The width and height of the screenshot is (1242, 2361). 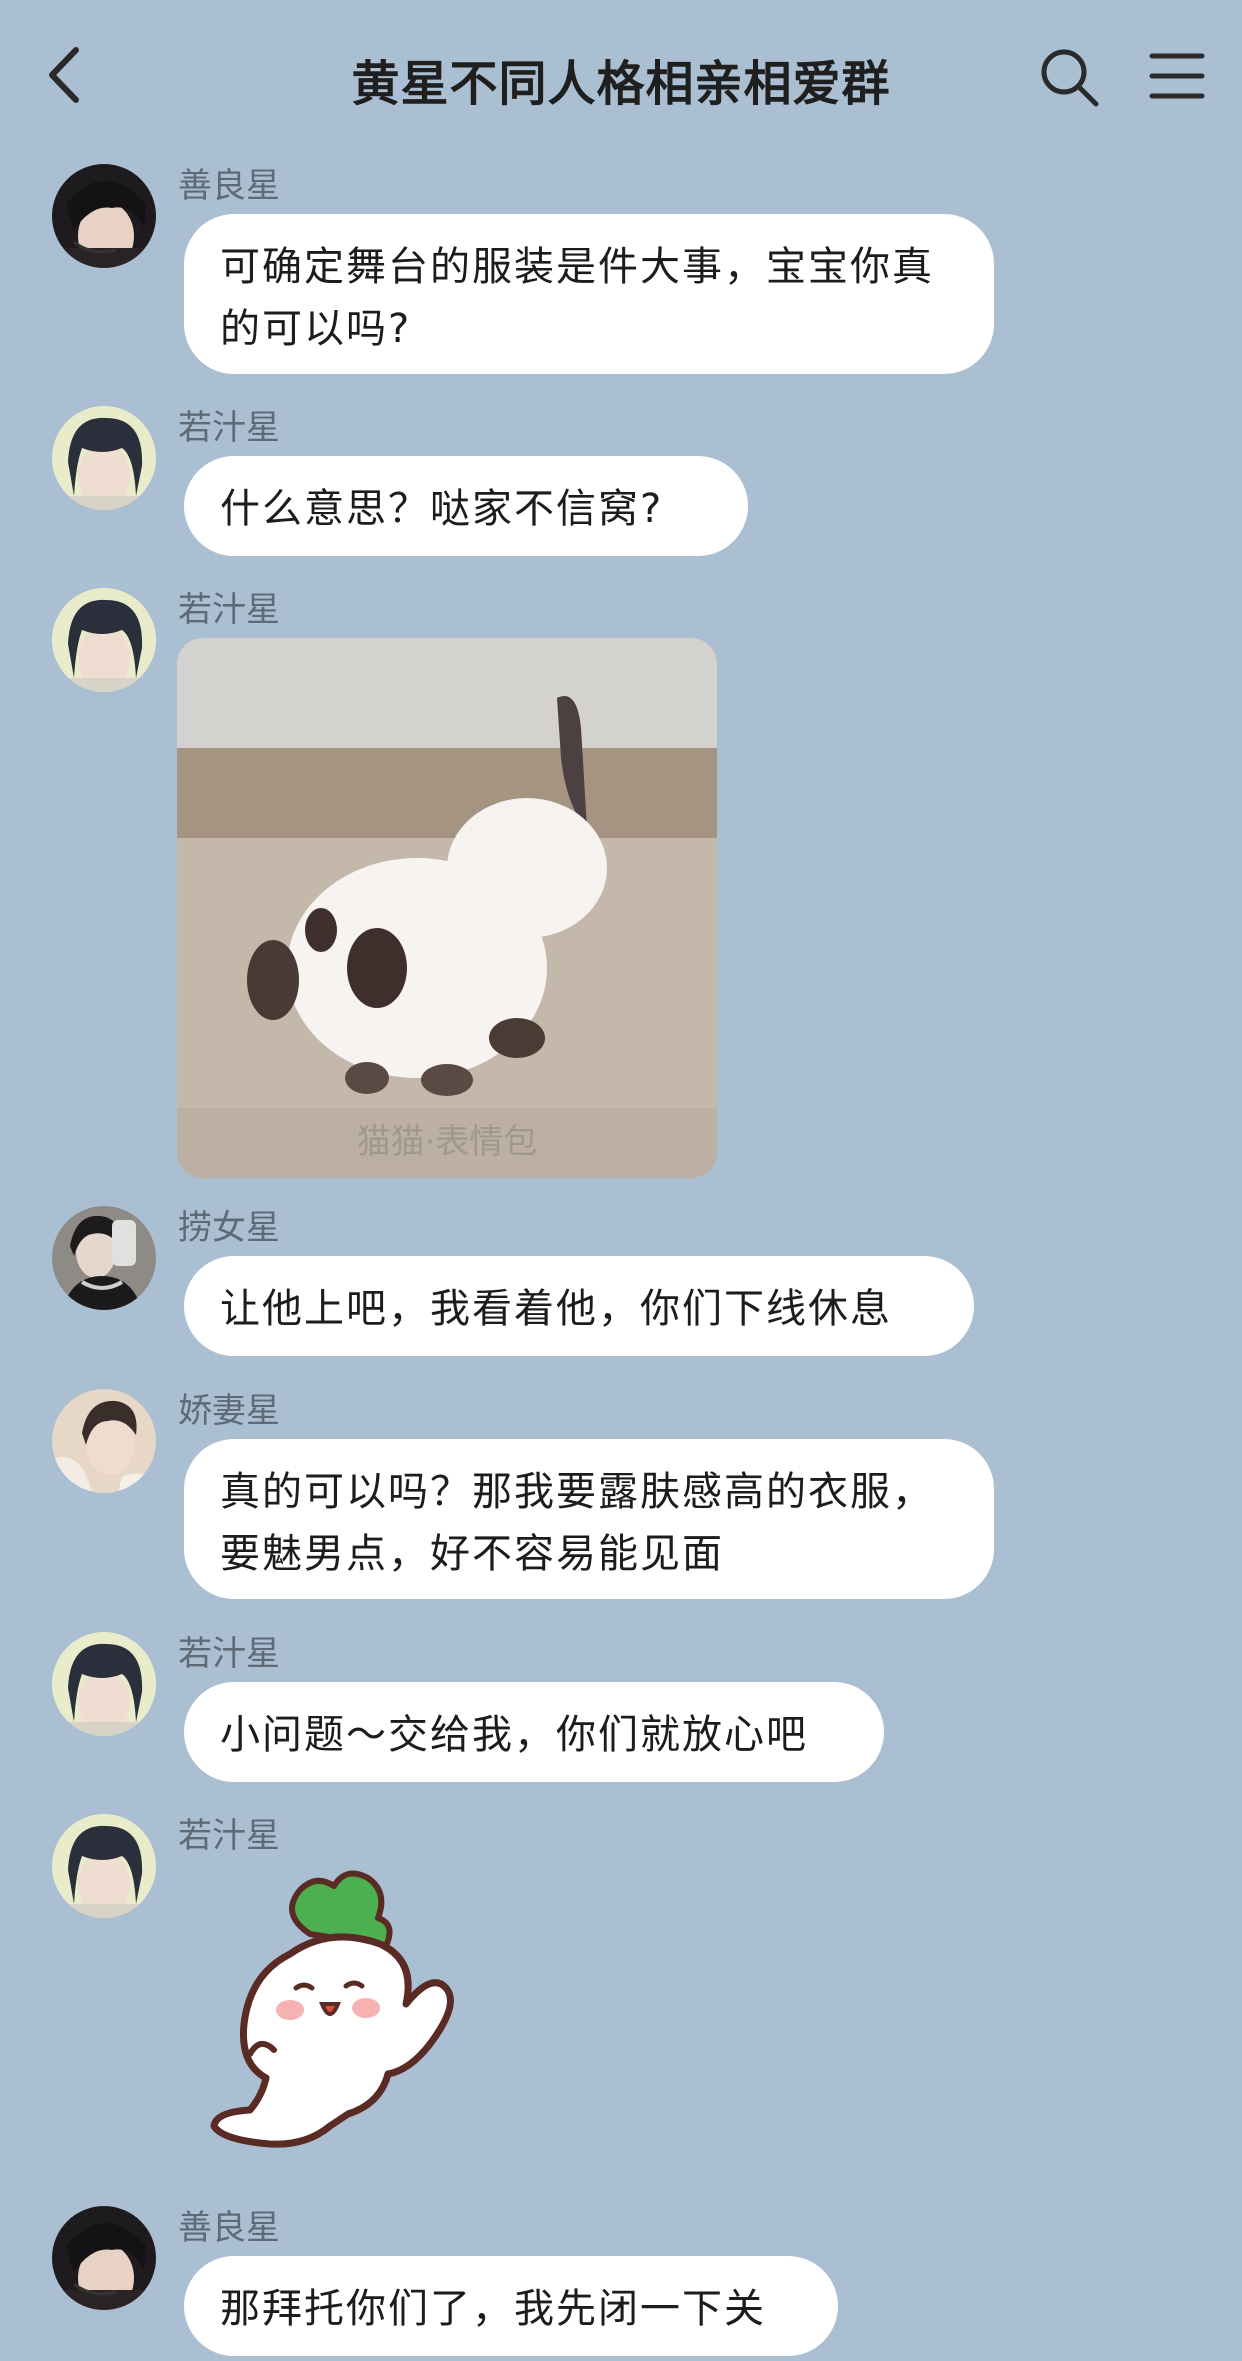 I want to click on hamburger-menu-icon, so click(x=1177, y=76).